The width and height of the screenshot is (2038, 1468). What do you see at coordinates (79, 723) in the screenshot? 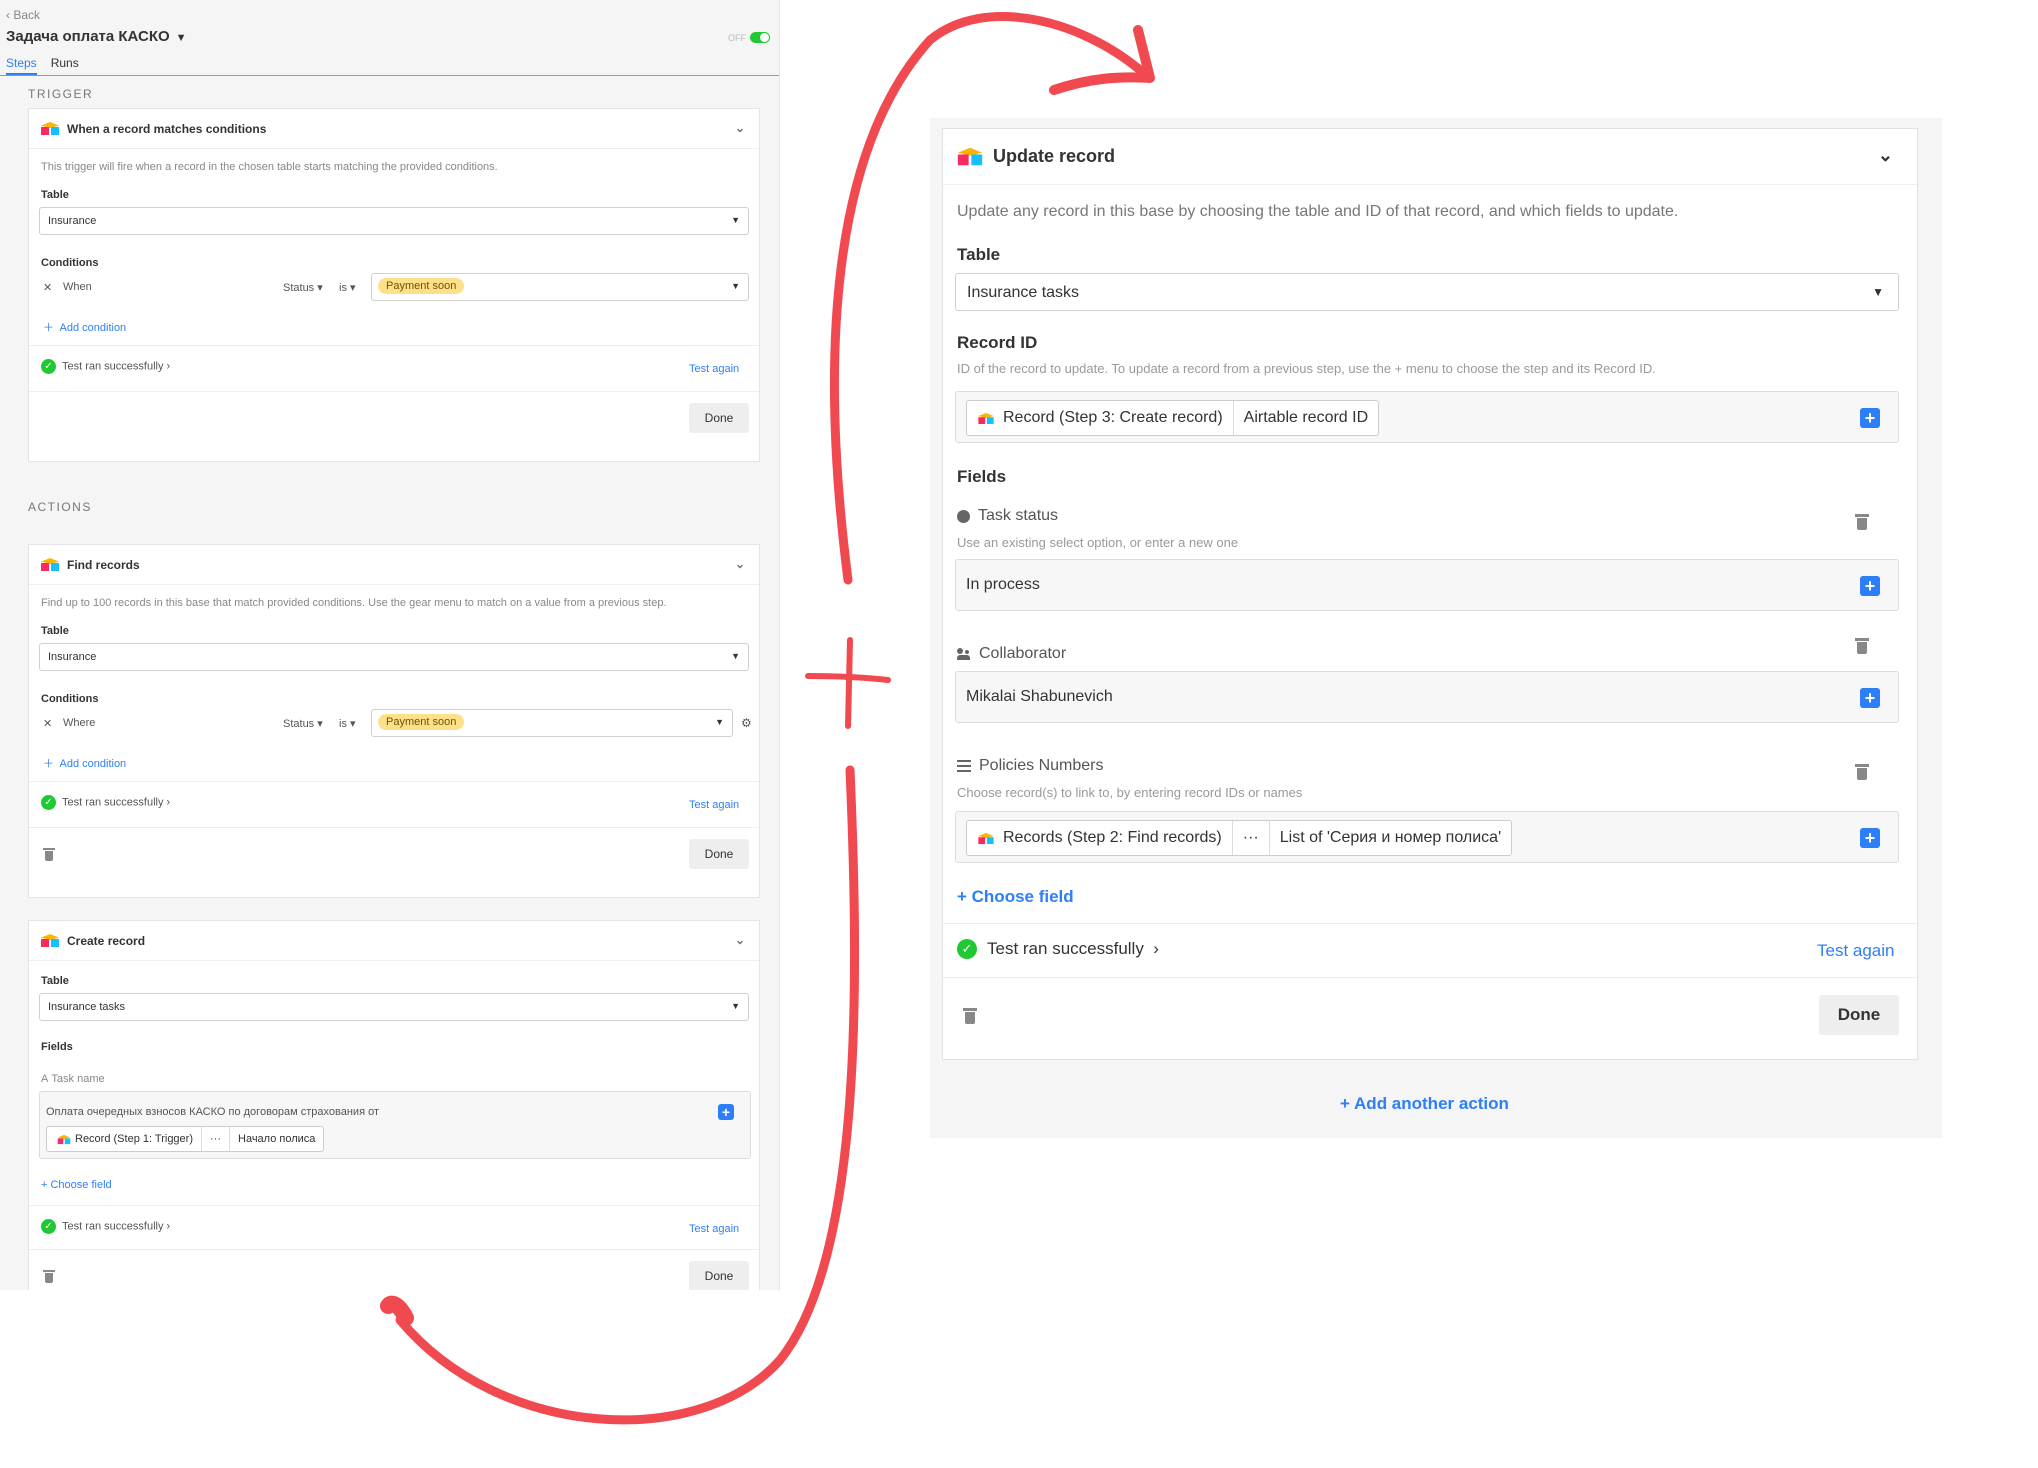
I see `condition-prefix: Where` at bounding box center [79, 723].